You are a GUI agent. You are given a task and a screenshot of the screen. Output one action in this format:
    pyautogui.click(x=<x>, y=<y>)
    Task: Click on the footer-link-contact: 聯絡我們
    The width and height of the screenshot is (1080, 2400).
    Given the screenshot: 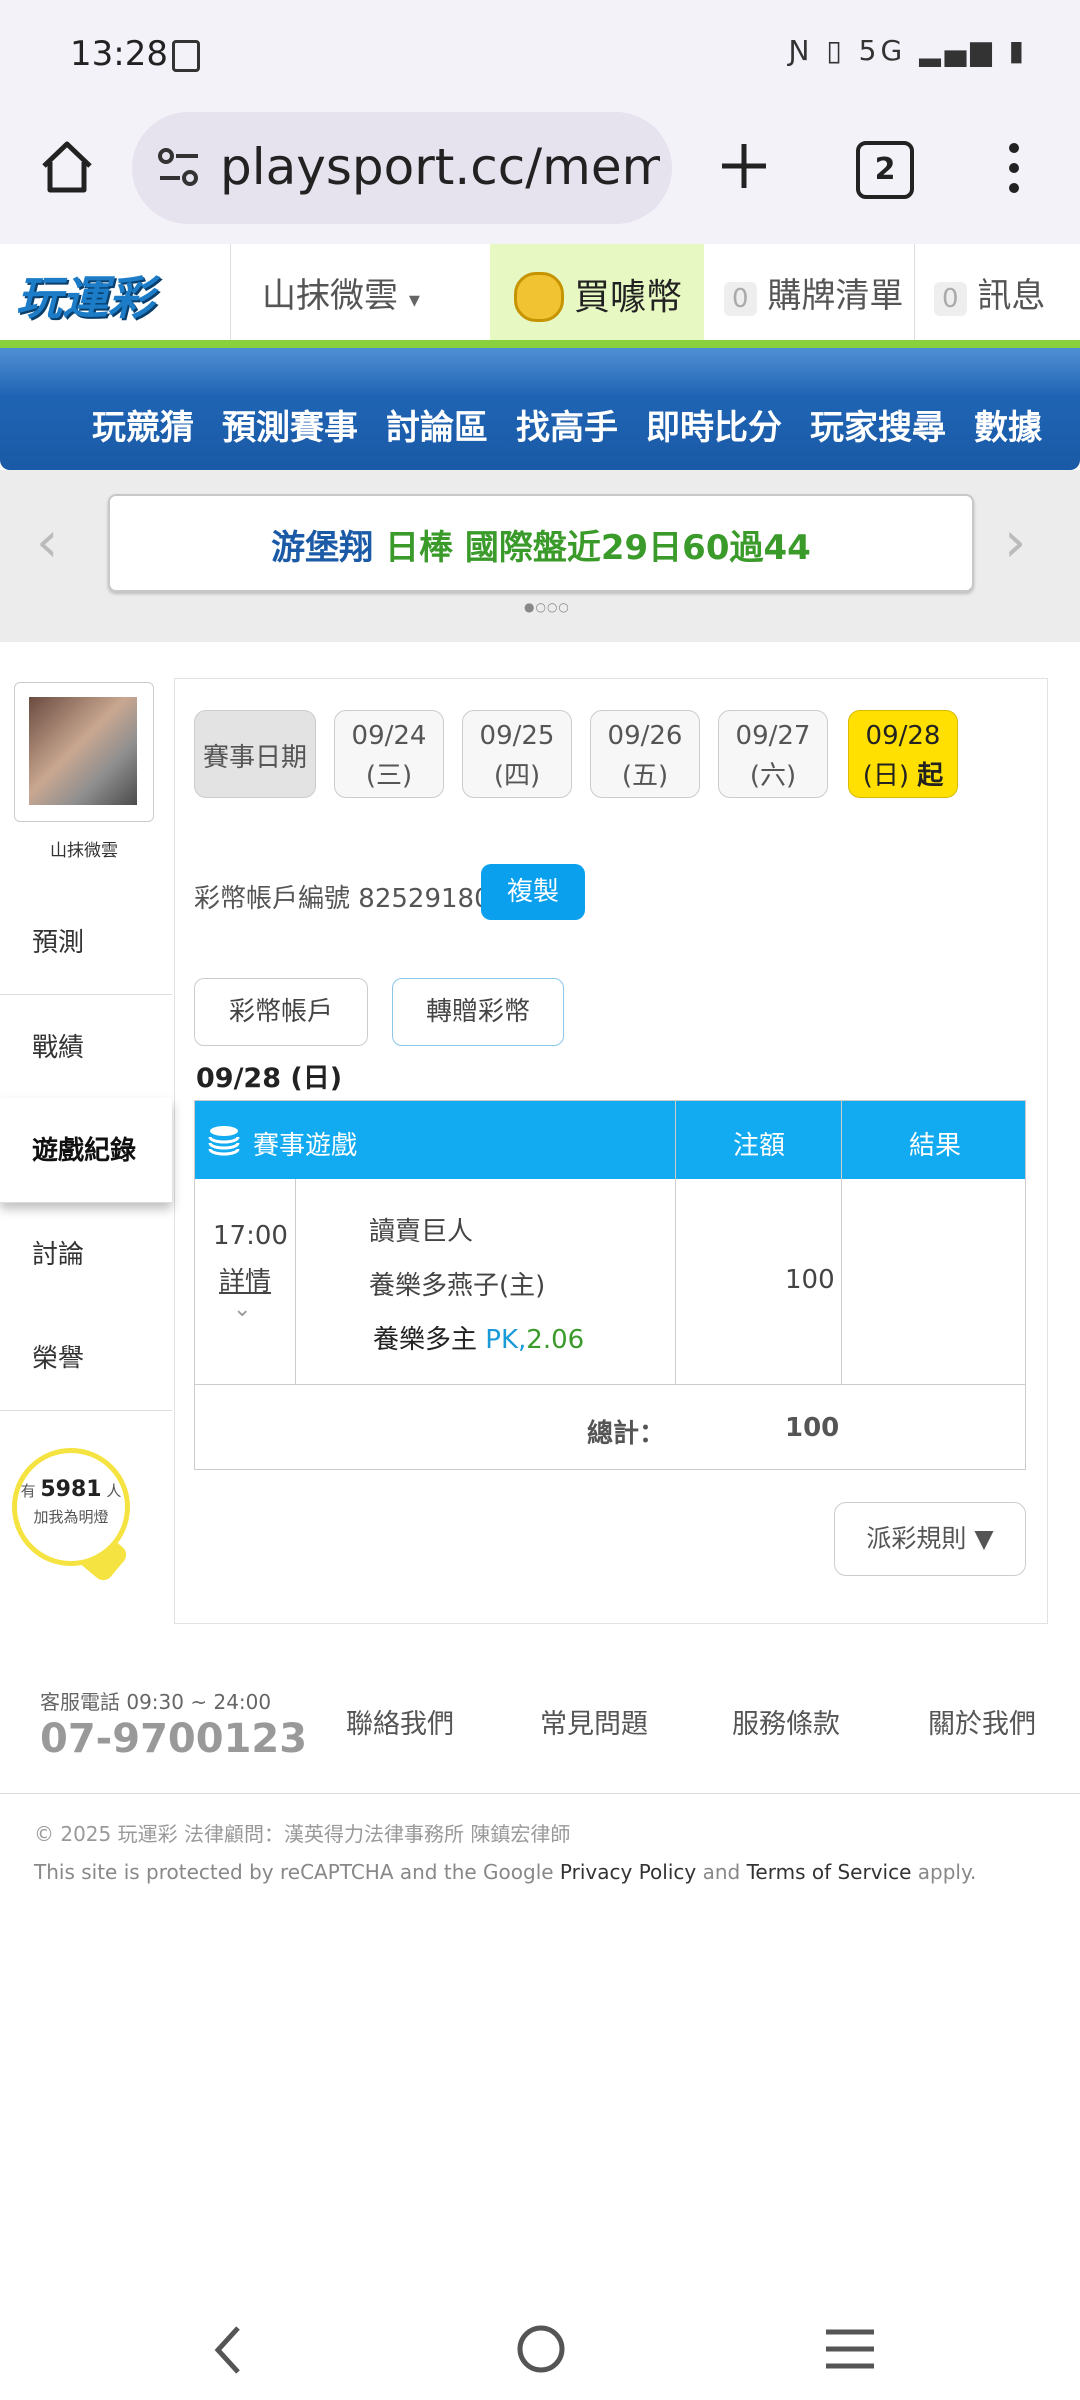 What is the action you would take?
    pyautogui.click(x=400, y=1721)
    